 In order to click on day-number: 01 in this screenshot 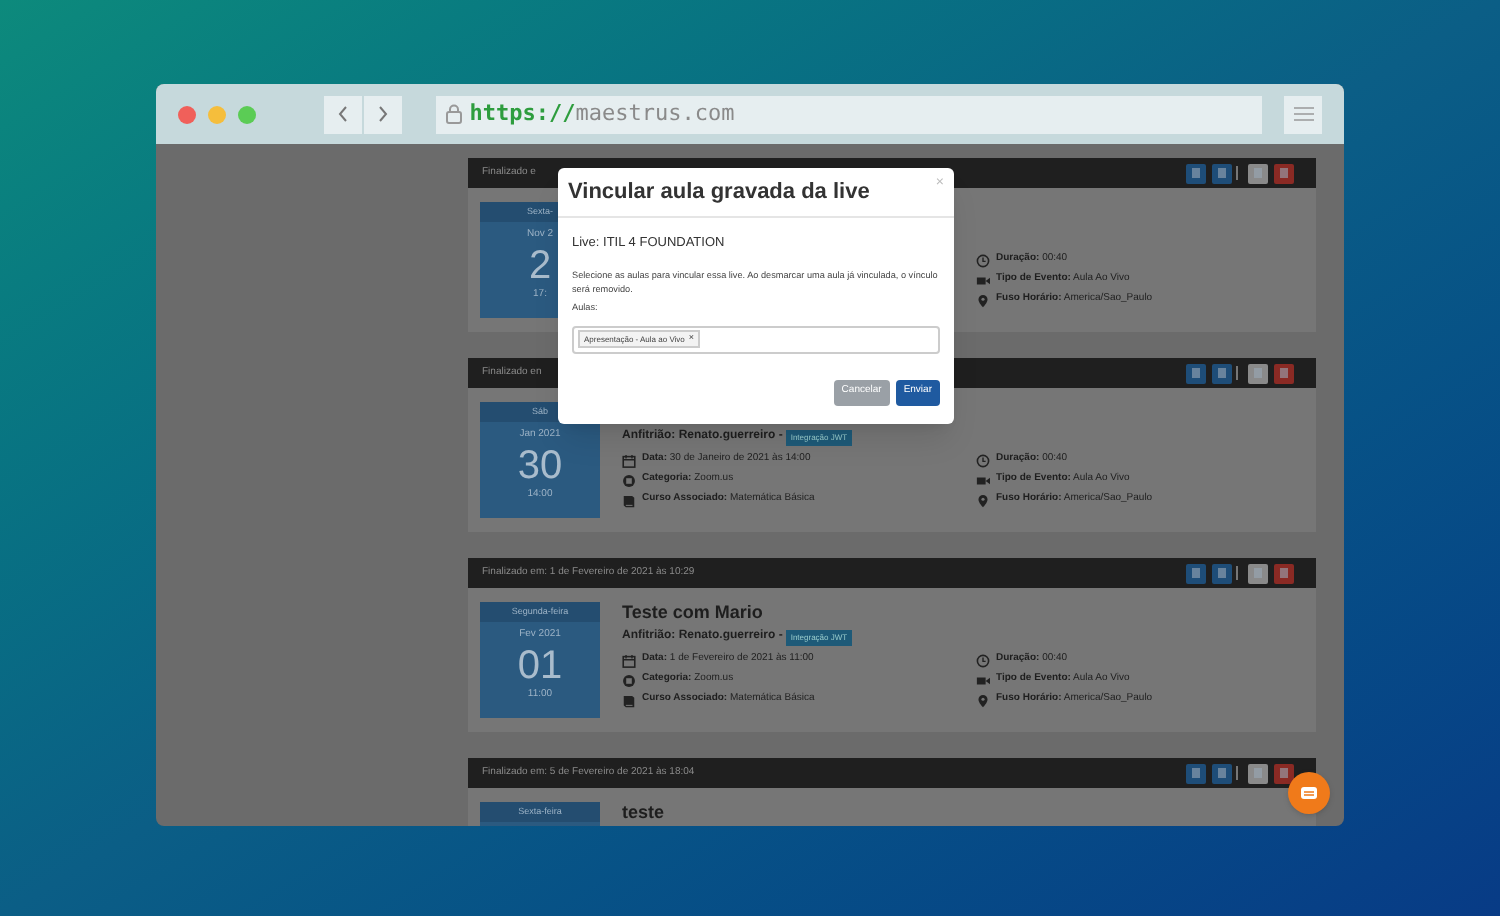, I will do `click(540, 665)`.